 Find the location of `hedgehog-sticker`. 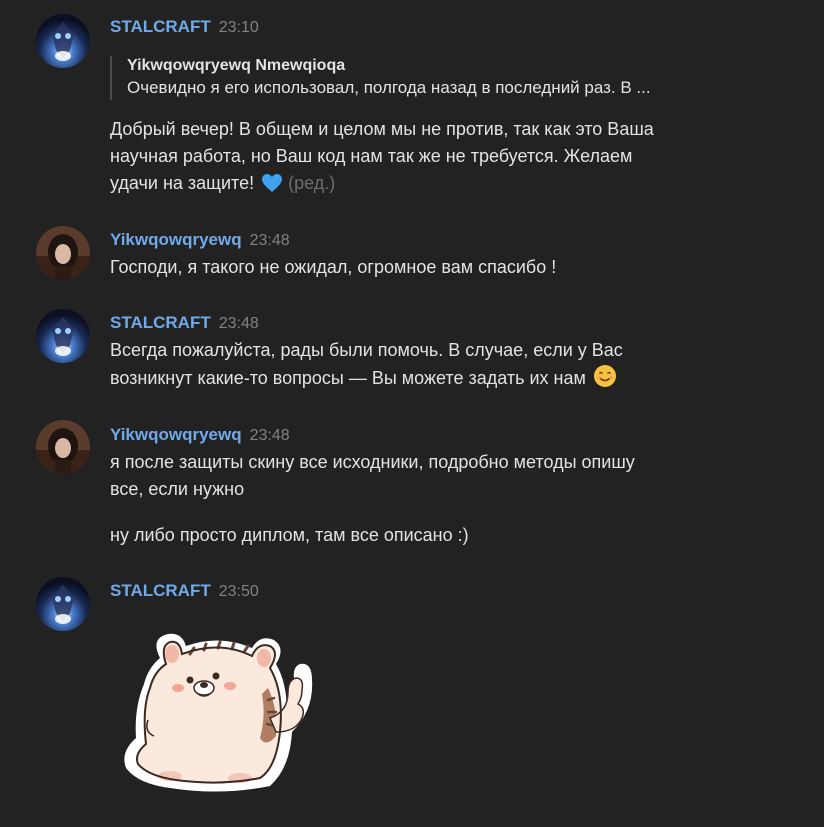

hedgehog-sticker is located at coordinates (218, 711).